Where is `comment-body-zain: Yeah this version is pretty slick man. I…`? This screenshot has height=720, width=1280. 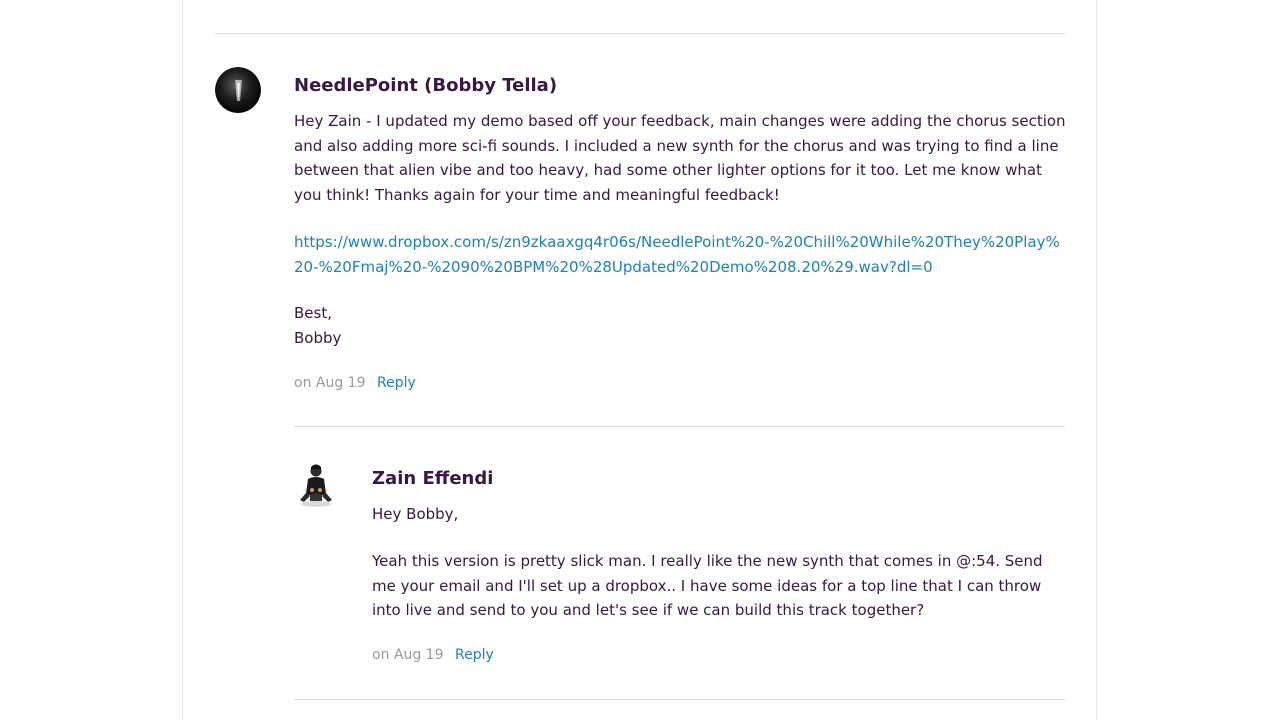
comment-body-zain: Yeah this version is pretty slick man. I… is located at coordinates (707, 585).